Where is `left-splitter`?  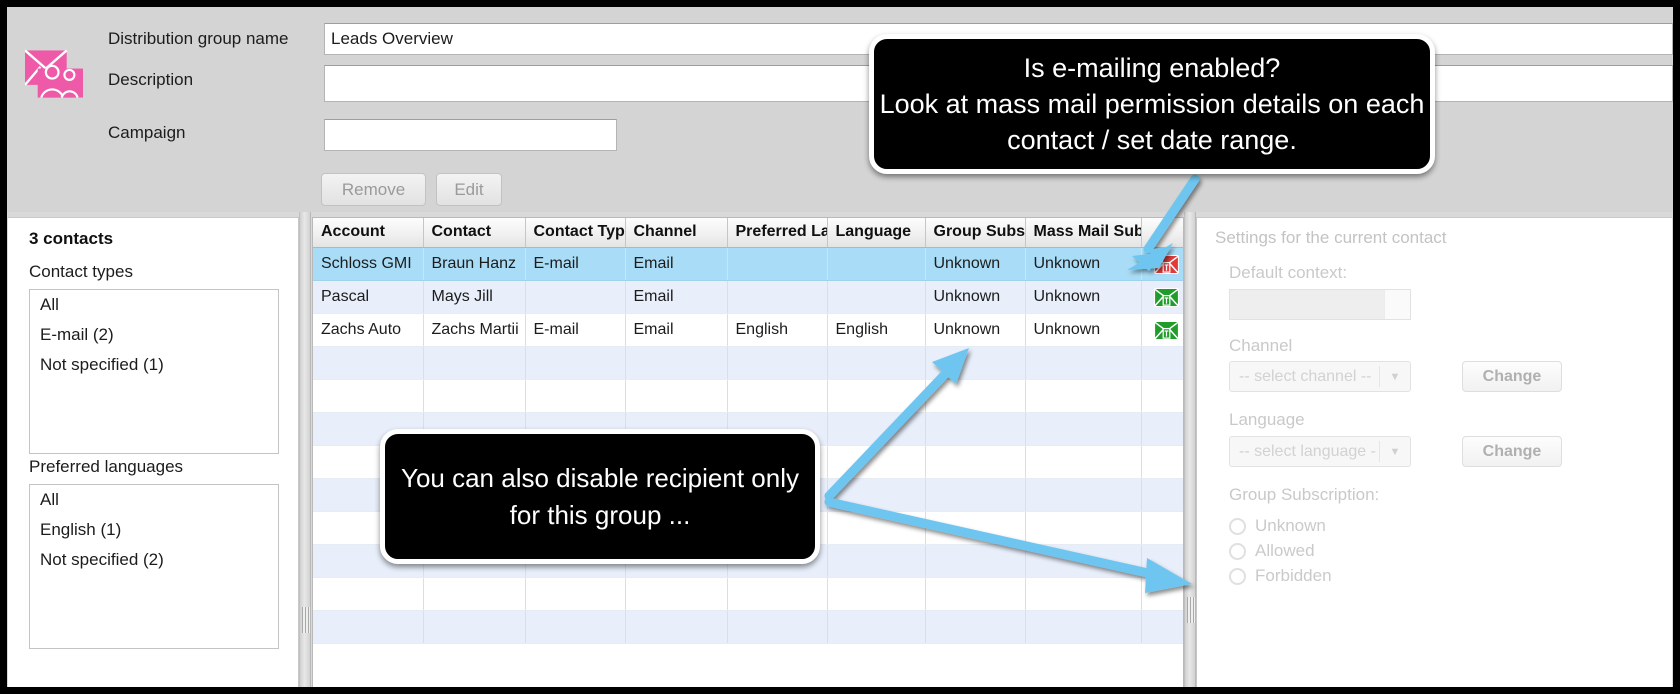 left-splitter is located at coordinates (305, 449).